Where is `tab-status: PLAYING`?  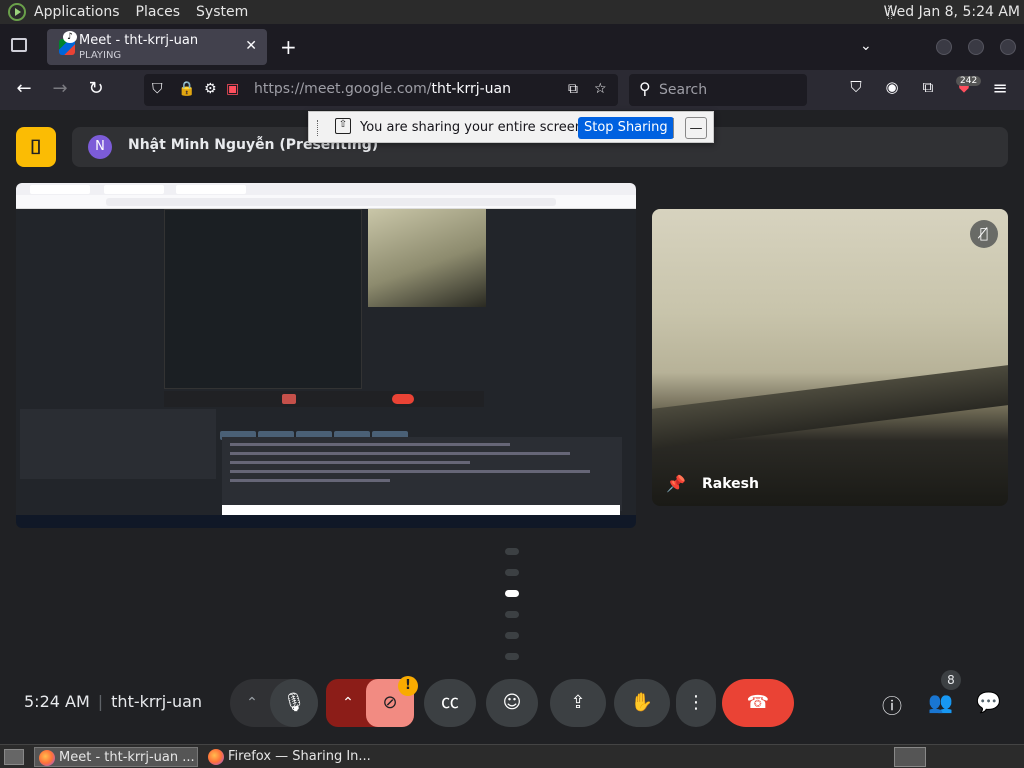
tab-status: PLAYING is located at coordinates (100, 55).